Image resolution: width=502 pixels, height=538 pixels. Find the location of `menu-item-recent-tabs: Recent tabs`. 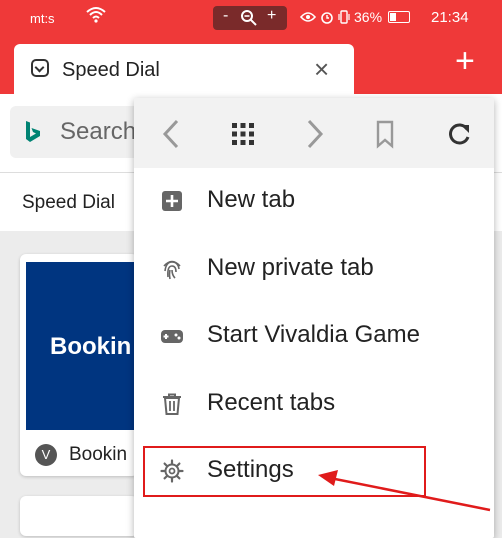

menu-item-recent-tabs: Recent tabs is located at coordinates (314, 404).